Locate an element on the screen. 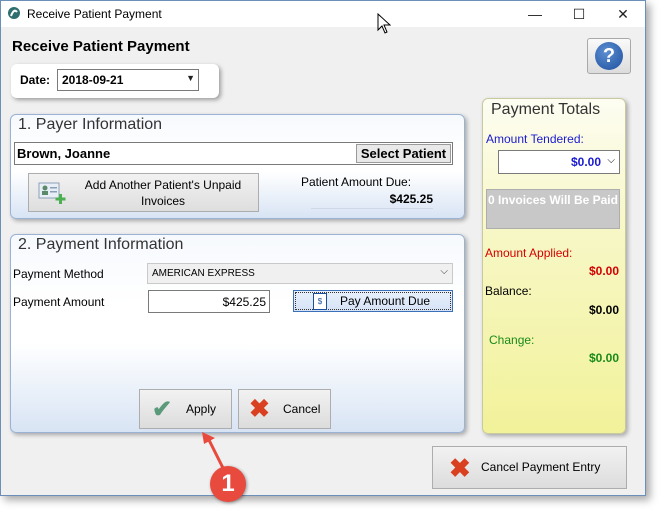 Image resolution: width=663 pixels, height=513 pixels. maximize-button: ☐ is located at coordinates (579, 14).